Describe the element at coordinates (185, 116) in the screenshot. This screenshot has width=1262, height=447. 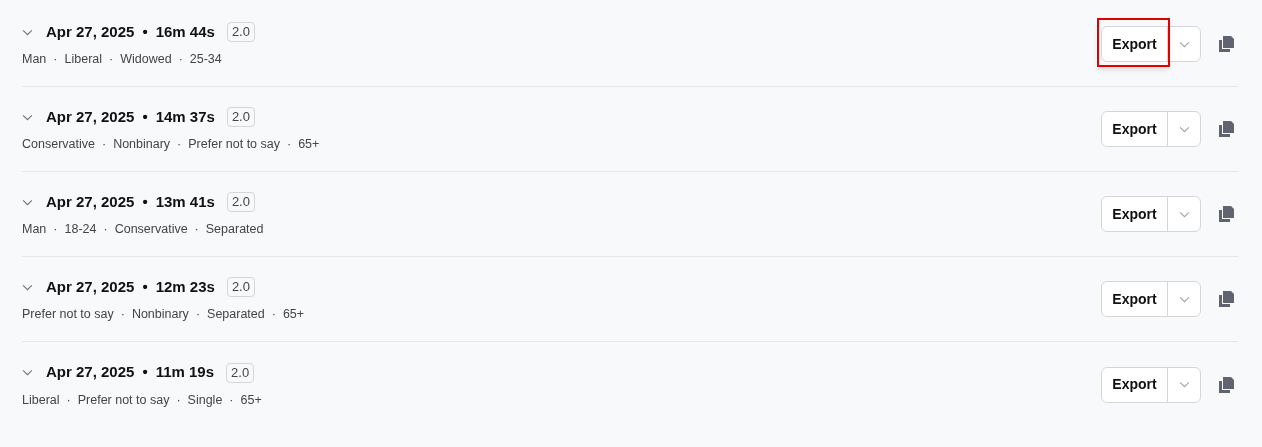
I see `session-duration: 14m 37s` at that location.